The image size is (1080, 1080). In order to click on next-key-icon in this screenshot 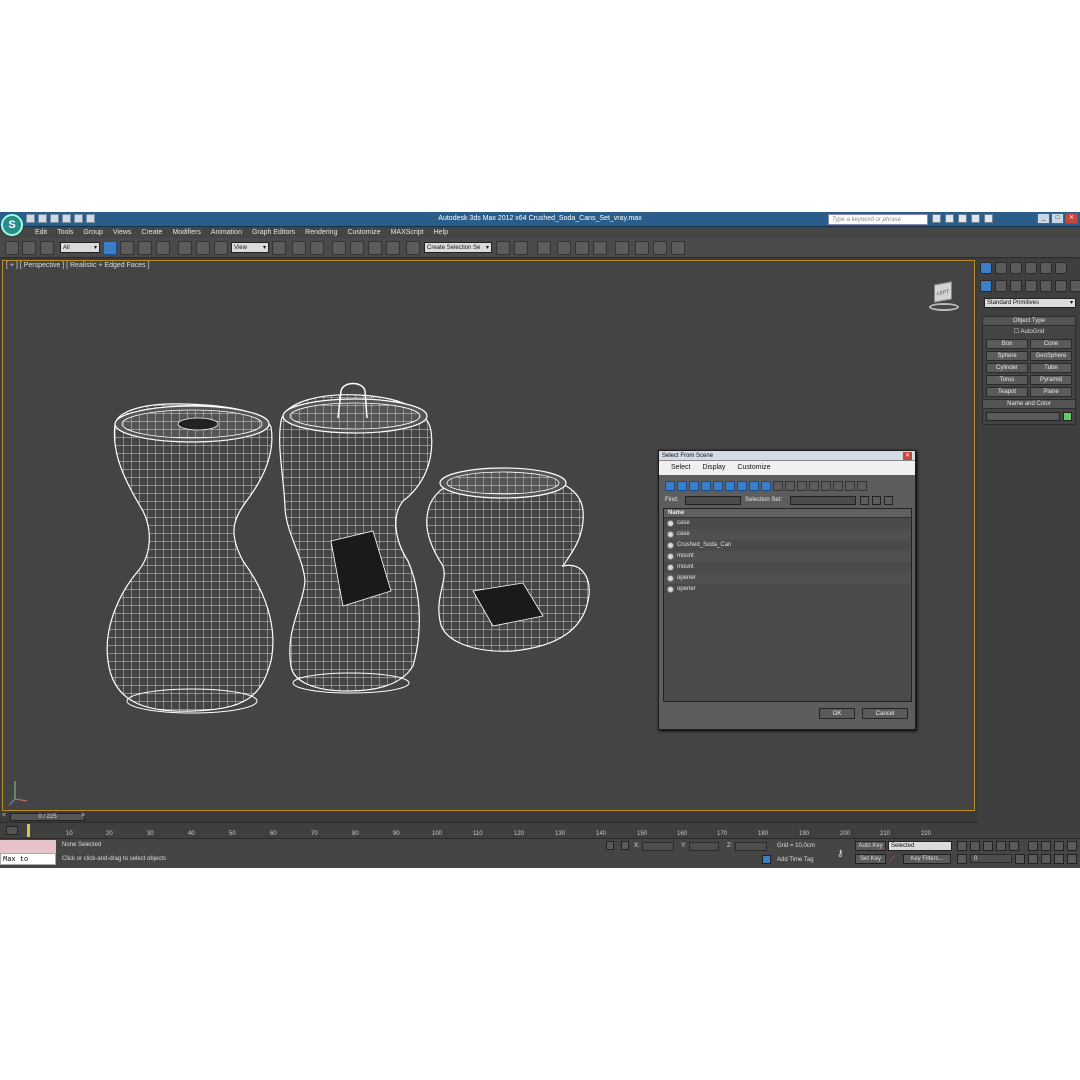, I will do `click(1001, 846)`.